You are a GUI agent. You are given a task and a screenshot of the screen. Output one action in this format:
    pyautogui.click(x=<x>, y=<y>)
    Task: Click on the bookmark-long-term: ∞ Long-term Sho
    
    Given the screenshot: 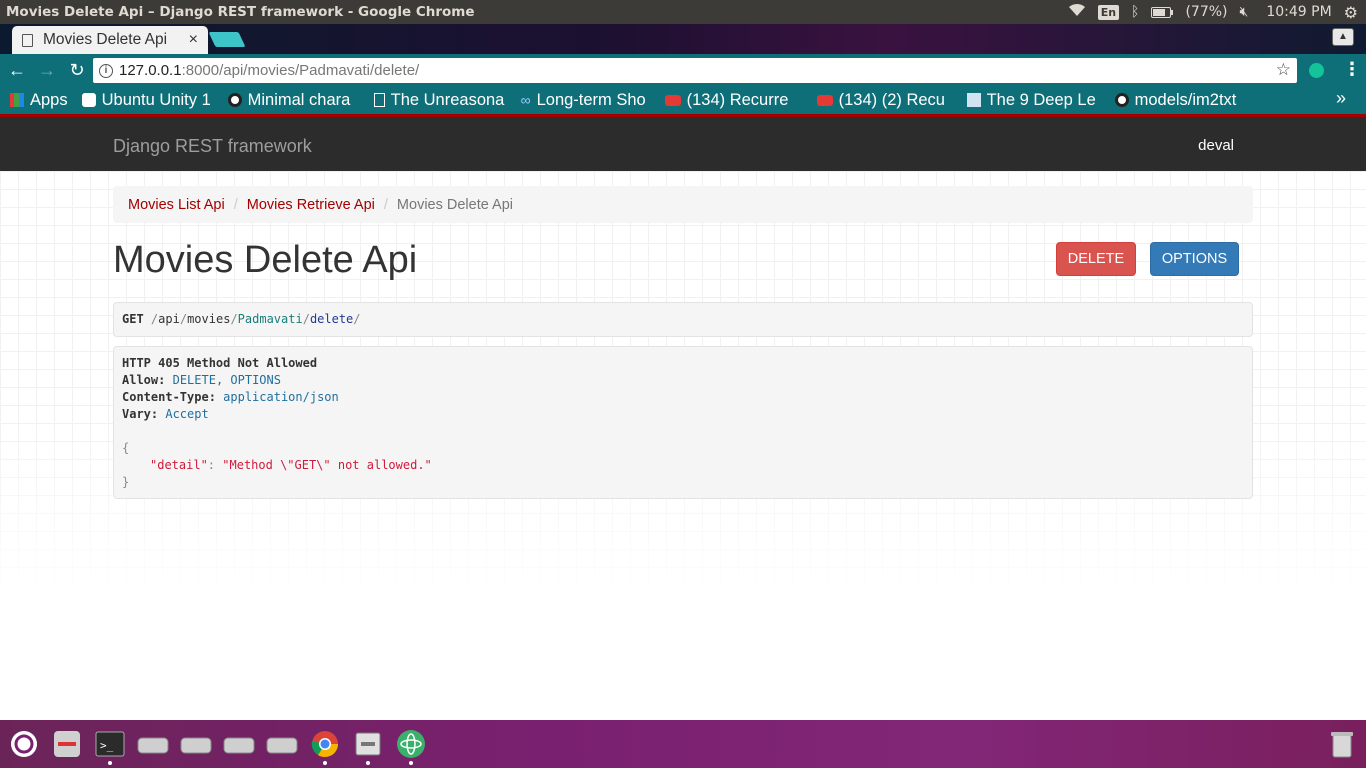 What is the action you would take?
    pyautogui.click(x=586, y=100)
    